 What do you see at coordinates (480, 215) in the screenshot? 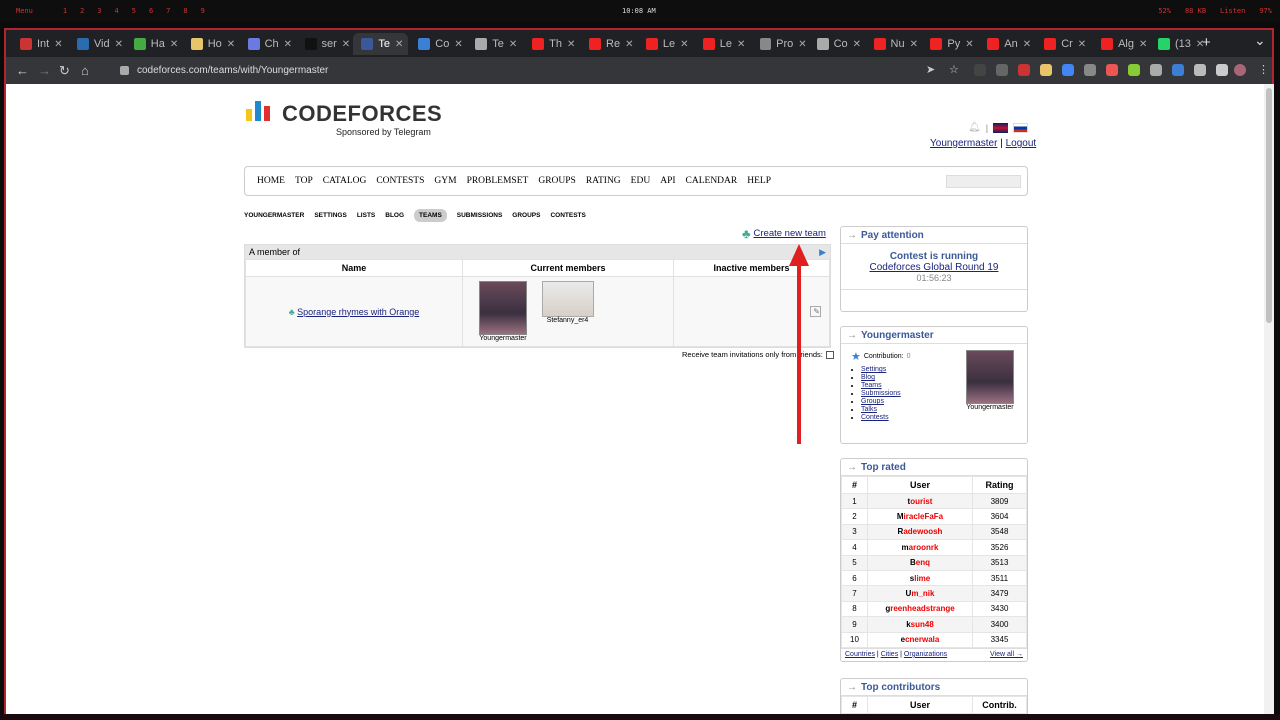
I see `submenu-item-submissions: SUBMISSIONS` at bounding box center [480, 215].